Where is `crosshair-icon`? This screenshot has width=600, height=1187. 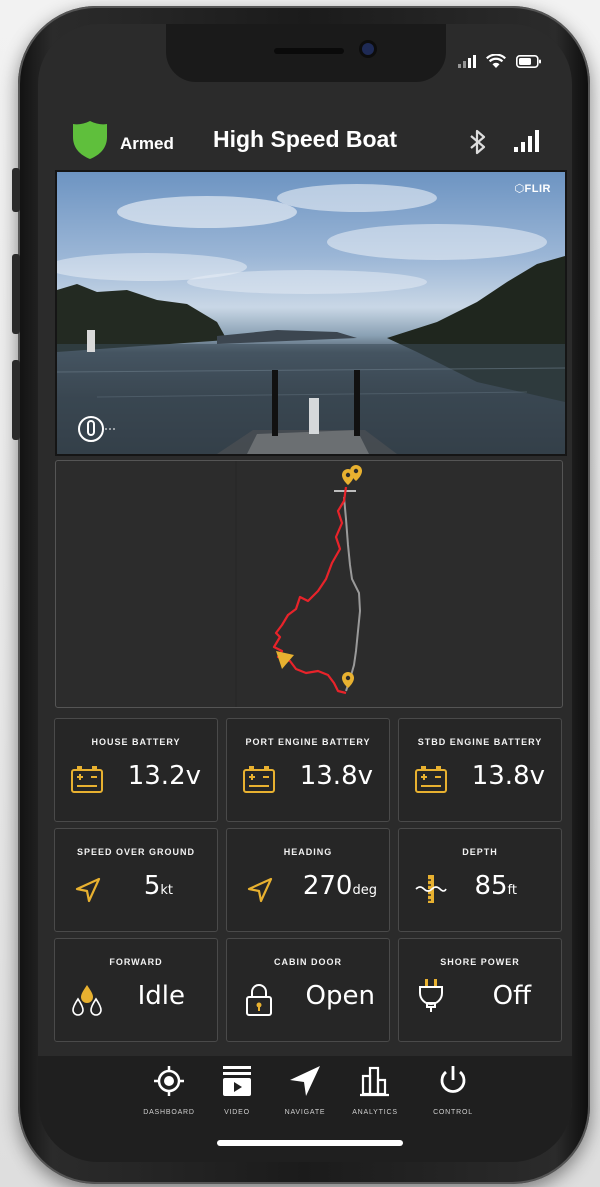
crosshair-icon is located at coordinates (169, 1081).